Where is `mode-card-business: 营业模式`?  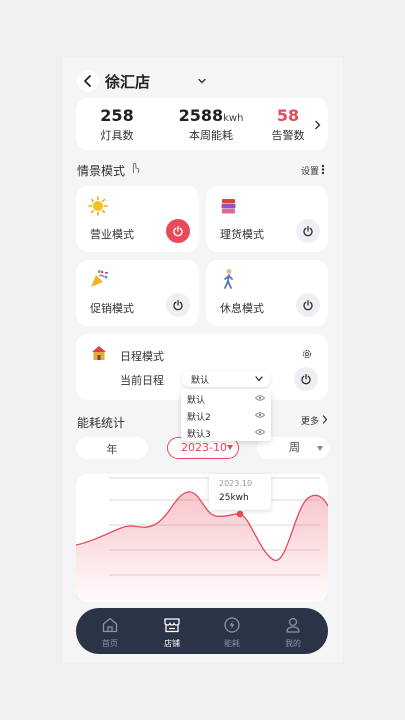 mode-card-business: 营业模式 is located at coordinates (137, 219).